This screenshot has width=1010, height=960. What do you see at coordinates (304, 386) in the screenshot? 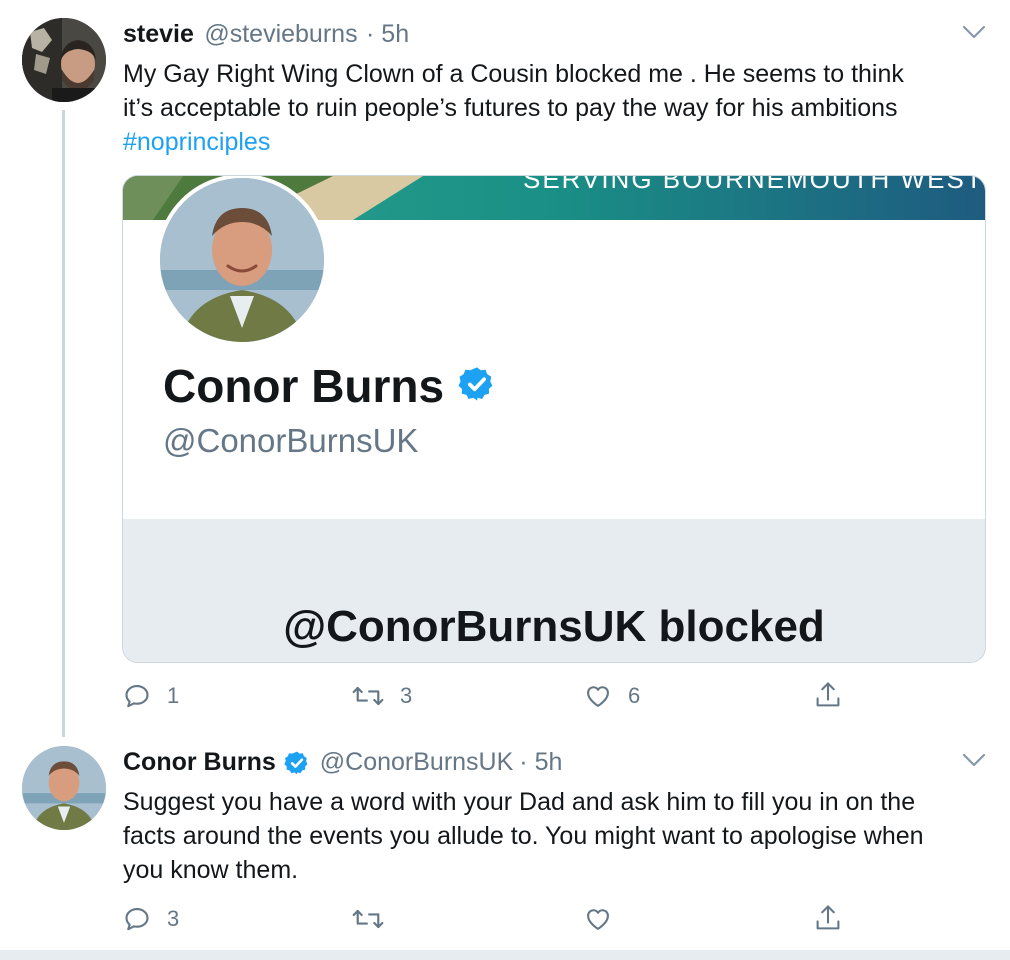
I see `profile-name: Conor Burns` at bounding box center [304, 386].